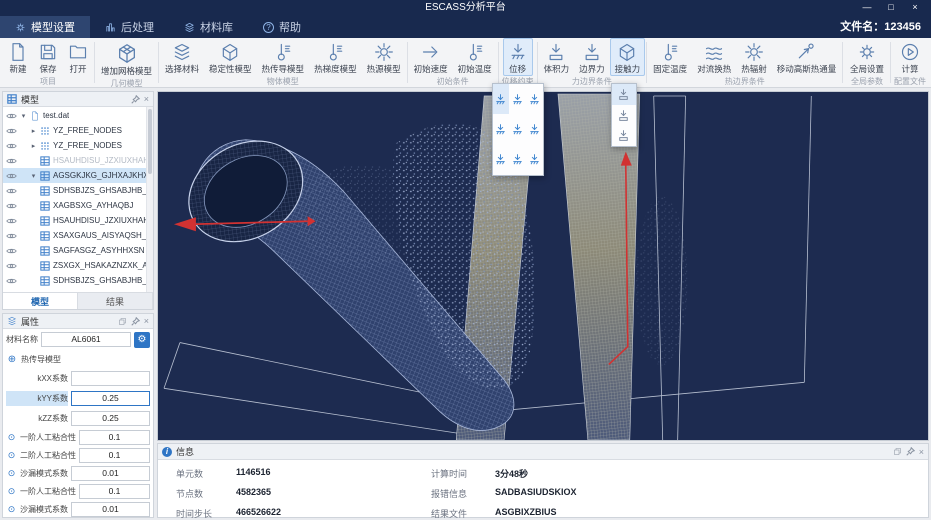 This screenshot has height=520, width=931. Describe the element at coordinates (867, 8) in the screenshot. I see `minimize-button: —` at that location.